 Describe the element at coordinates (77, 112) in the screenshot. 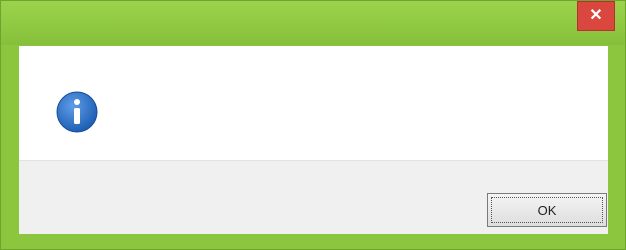

I see `info-icon` at that location.